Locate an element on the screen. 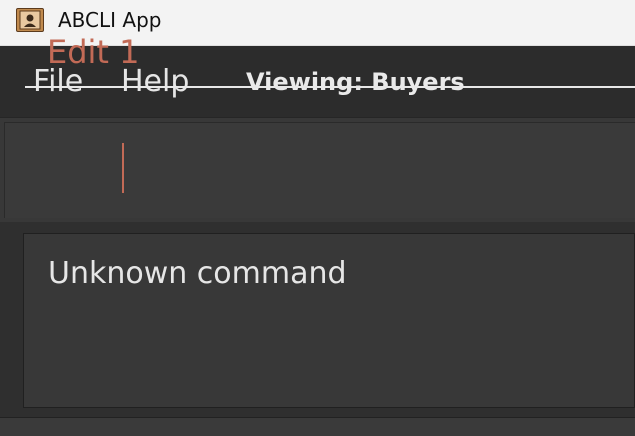 Image resolution: width=635 pixels, height=436 pixels. text-caret is located at coordinates (123, 168).